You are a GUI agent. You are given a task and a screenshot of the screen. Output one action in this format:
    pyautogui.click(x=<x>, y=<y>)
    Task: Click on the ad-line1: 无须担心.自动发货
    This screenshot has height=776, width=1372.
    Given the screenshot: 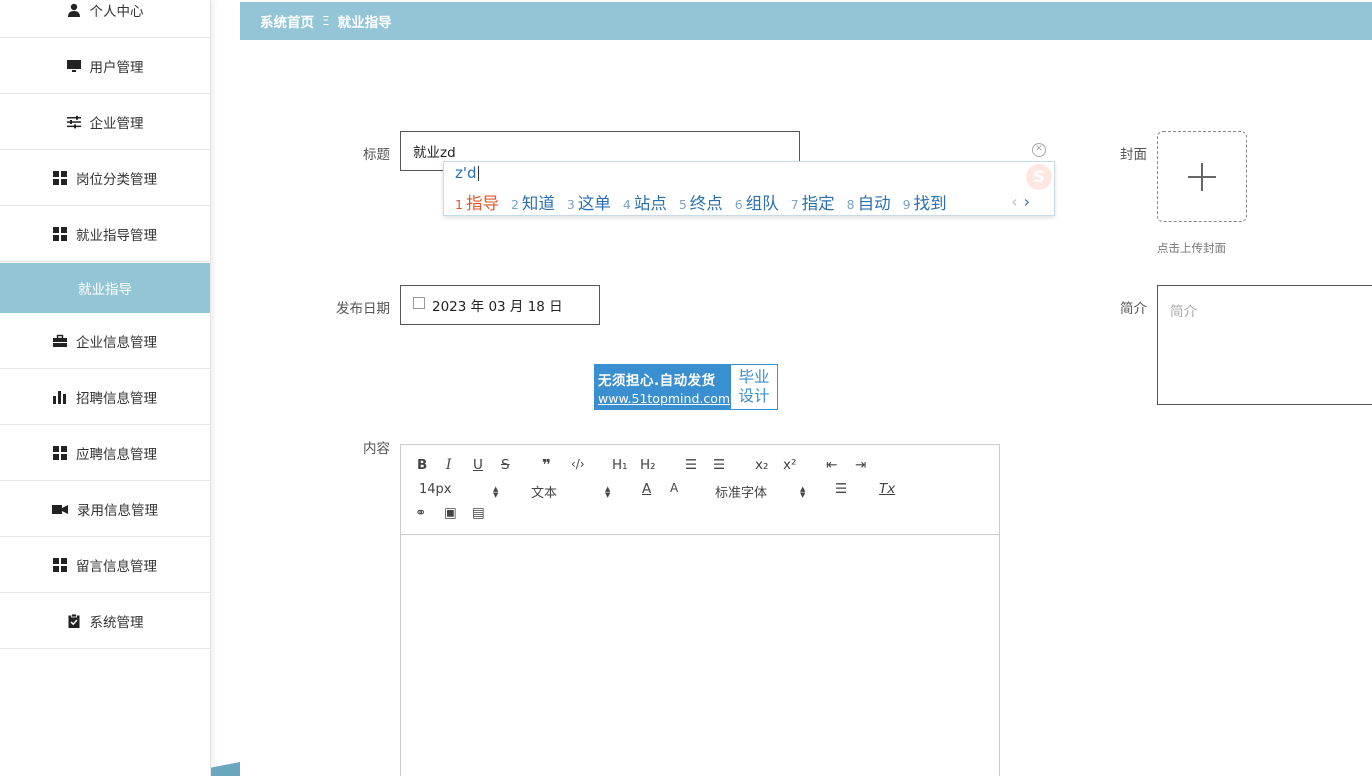 What is the action you would take?
    pyautogui.click(x=657, y=381)
    